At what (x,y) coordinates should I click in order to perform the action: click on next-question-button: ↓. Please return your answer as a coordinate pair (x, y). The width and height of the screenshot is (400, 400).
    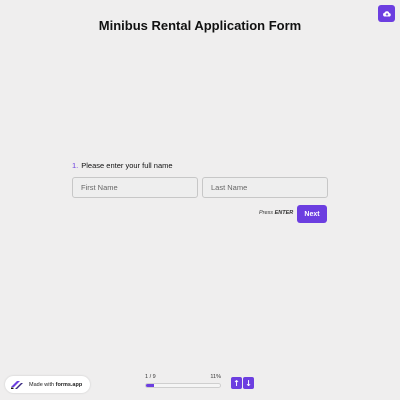
    Looking at the image, I should click on (248, 383).